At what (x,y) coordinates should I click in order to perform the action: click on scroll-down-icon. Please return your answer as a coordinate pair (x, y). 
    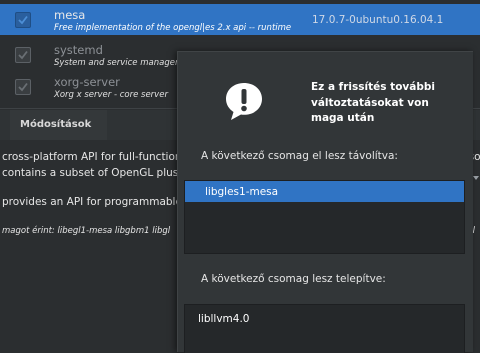
    Looking at the image, I should click on (476, 178).